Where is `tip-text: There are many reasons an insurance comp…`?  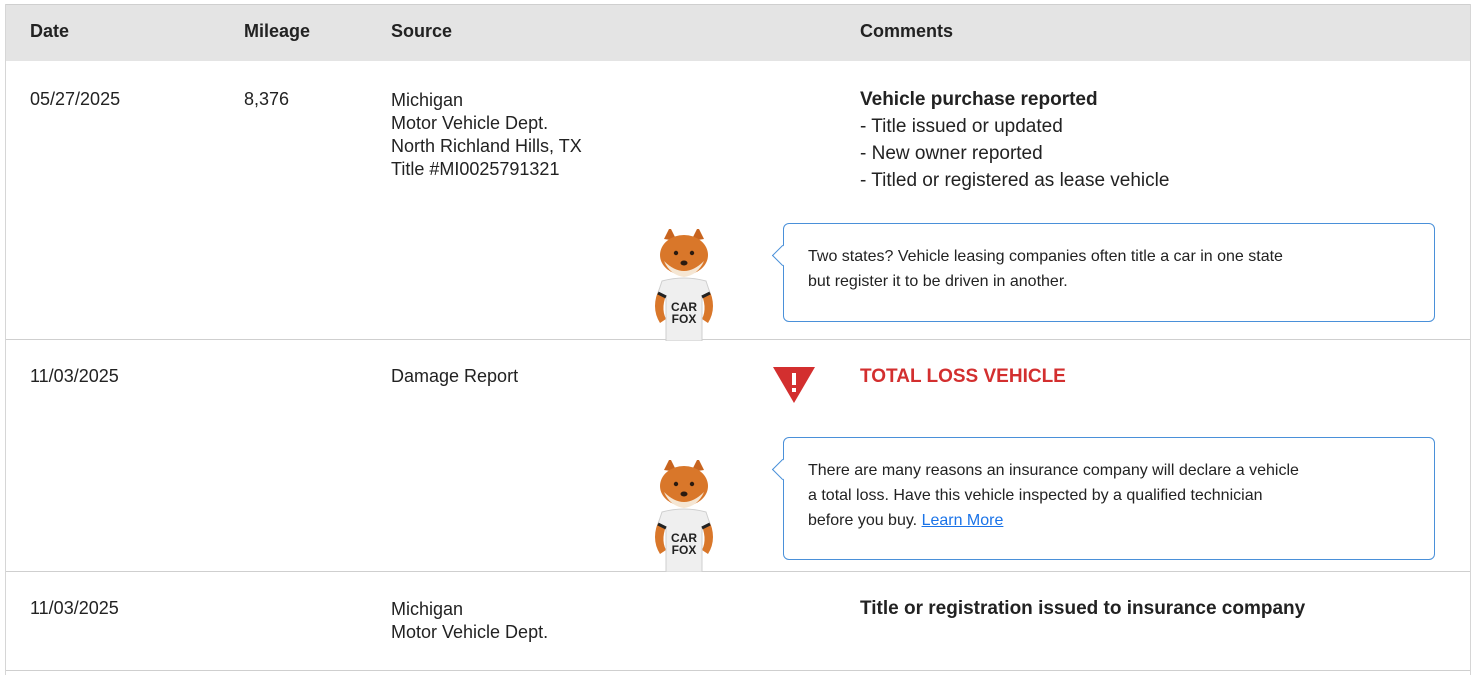 tip-text: There are many reasons an insurance comp… is located at coordinates (1053, 470).